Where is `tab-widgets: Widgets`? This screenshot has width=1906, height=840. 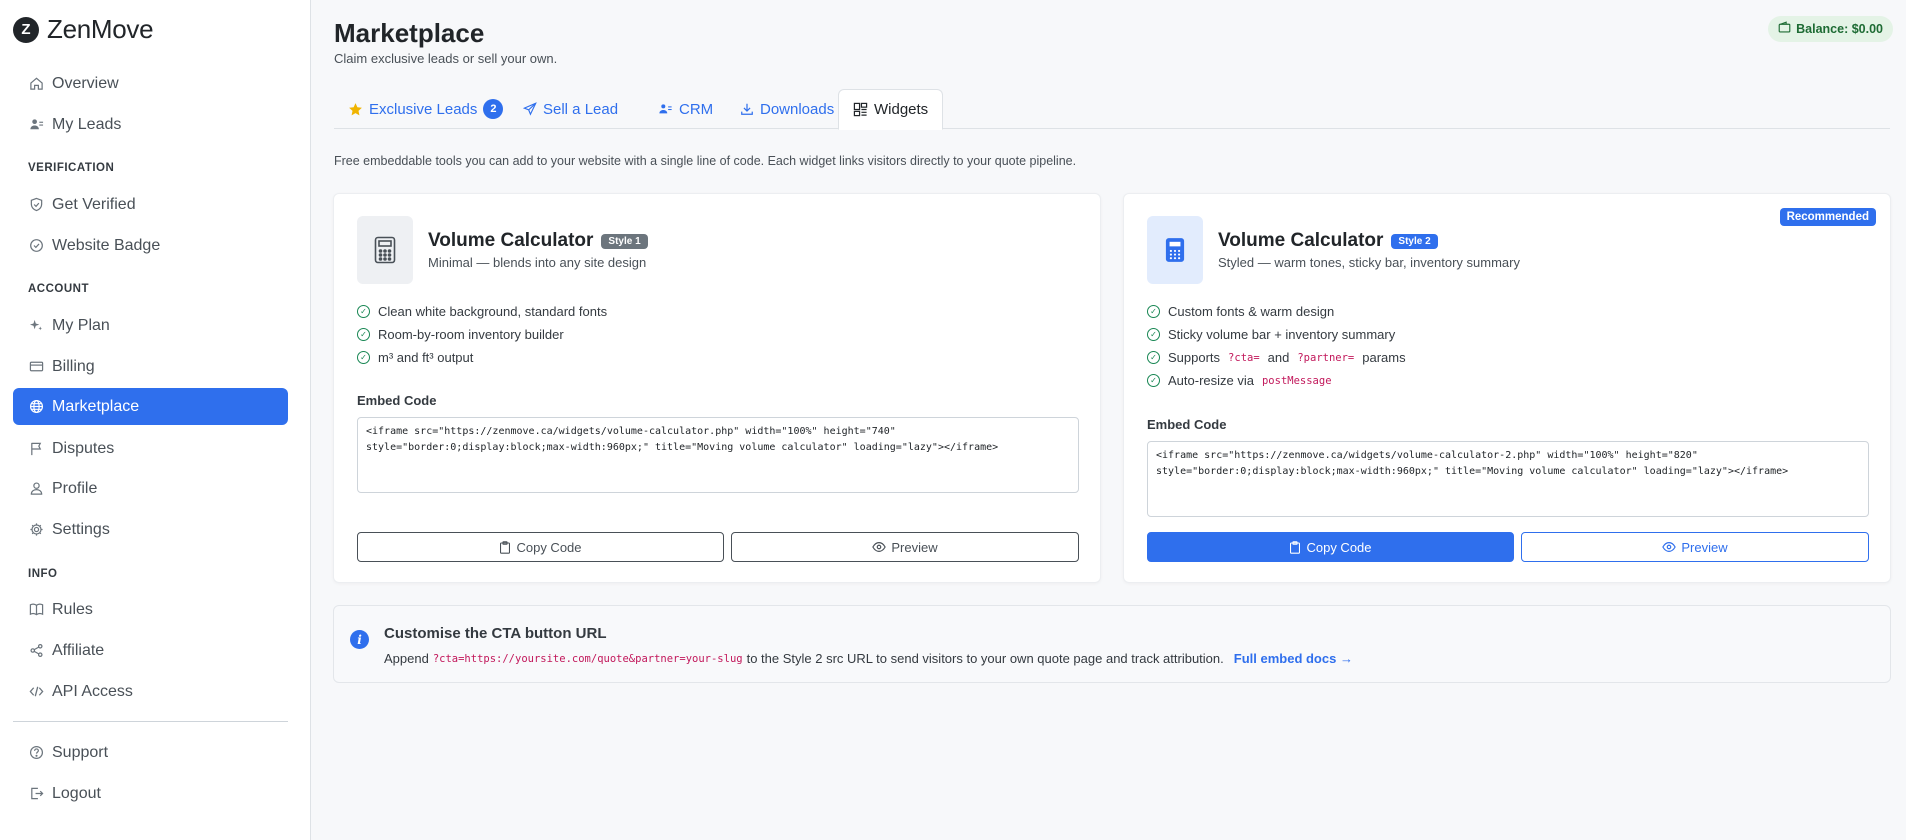 tab-widgets: Widgets is located at coordinates (891, 109).